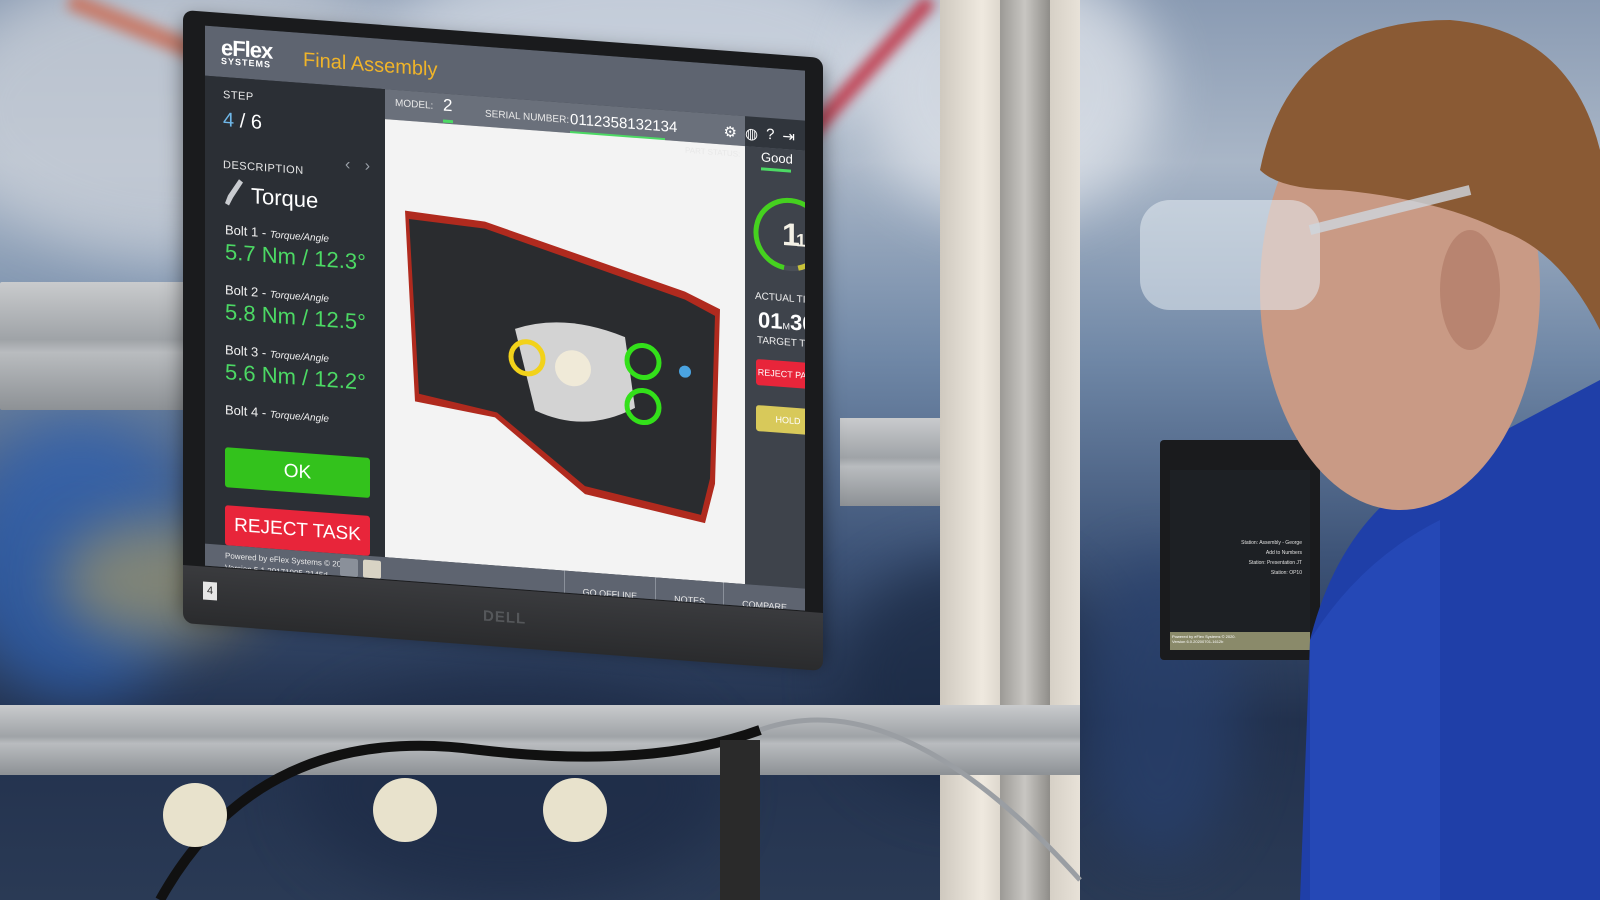 The height and width of the screenshot is (900, 1600). What do you see at coordinates (780, 420) in the screenshot?
I see `hold-button: HOLD` at bounding box center [780, 420].